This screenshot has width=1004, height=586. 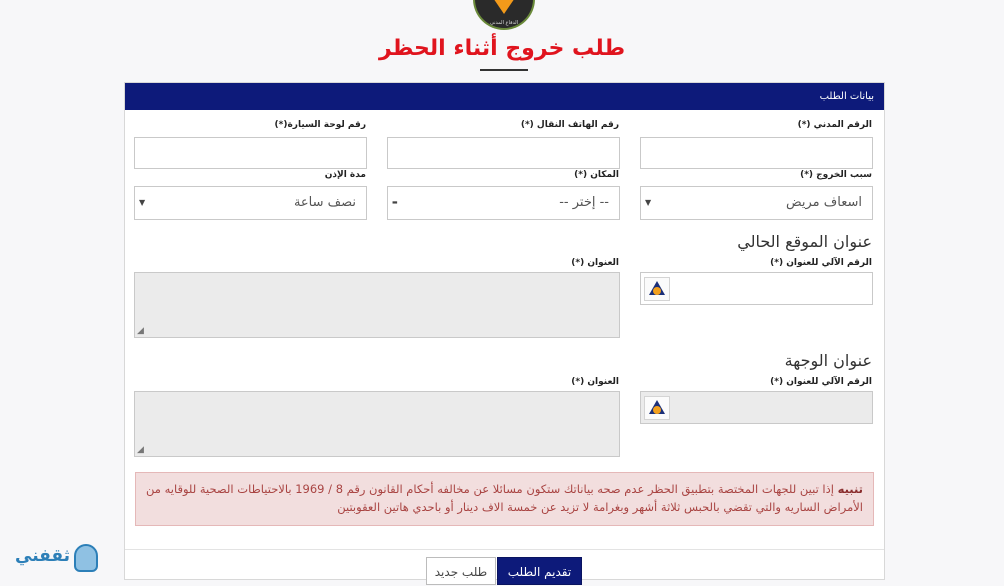 I want to click on current-auto-number-label: الرقم الآلي للعنوان (*), so click(x=821, y=263).